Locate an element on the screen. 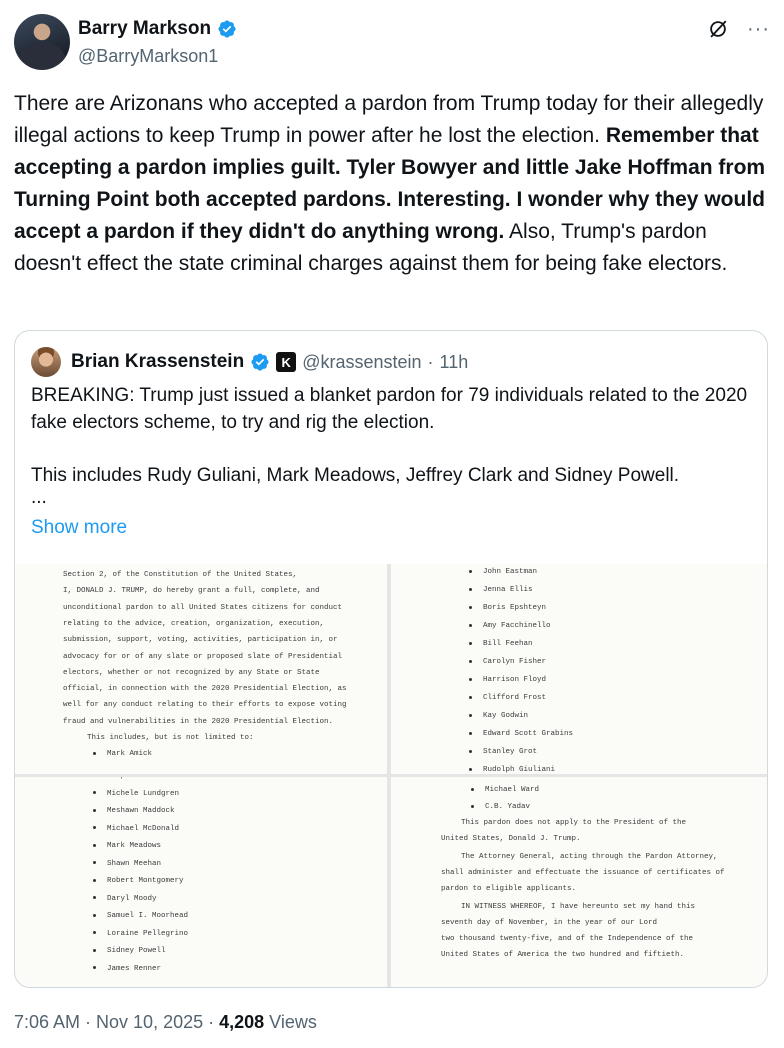 The image size is (784, 1048). quote-header: Brian Krassenstein K @krassenstein · 11h is located at coordinates (249, 362).